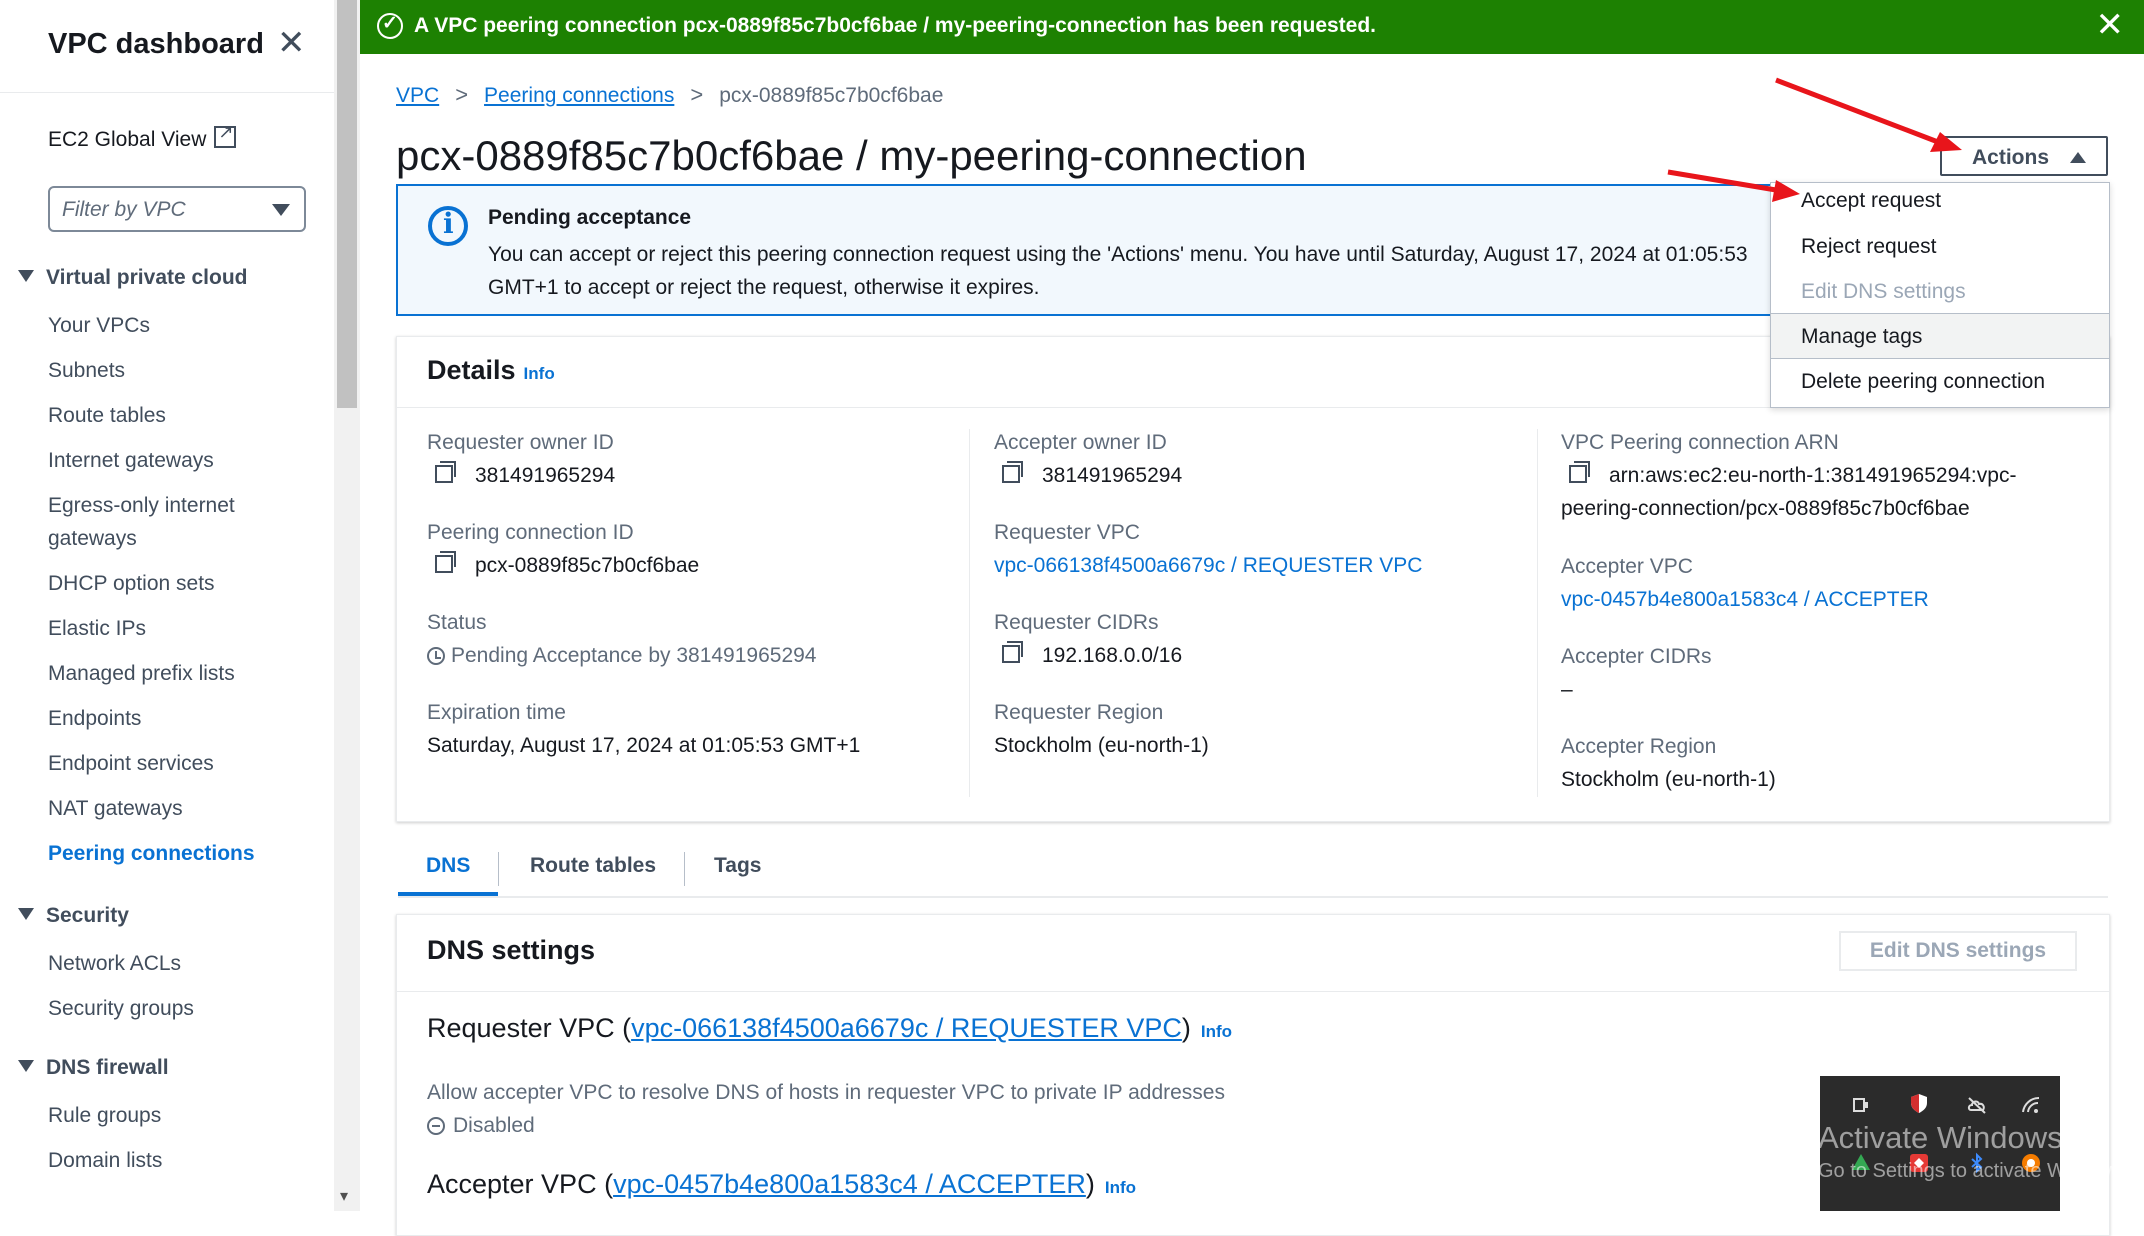  What do you see at coordinates (1627, 566) in the screenshot?
I see `accepter-vpc-label: Accepter VPC` at bounding box center [1627, 566].